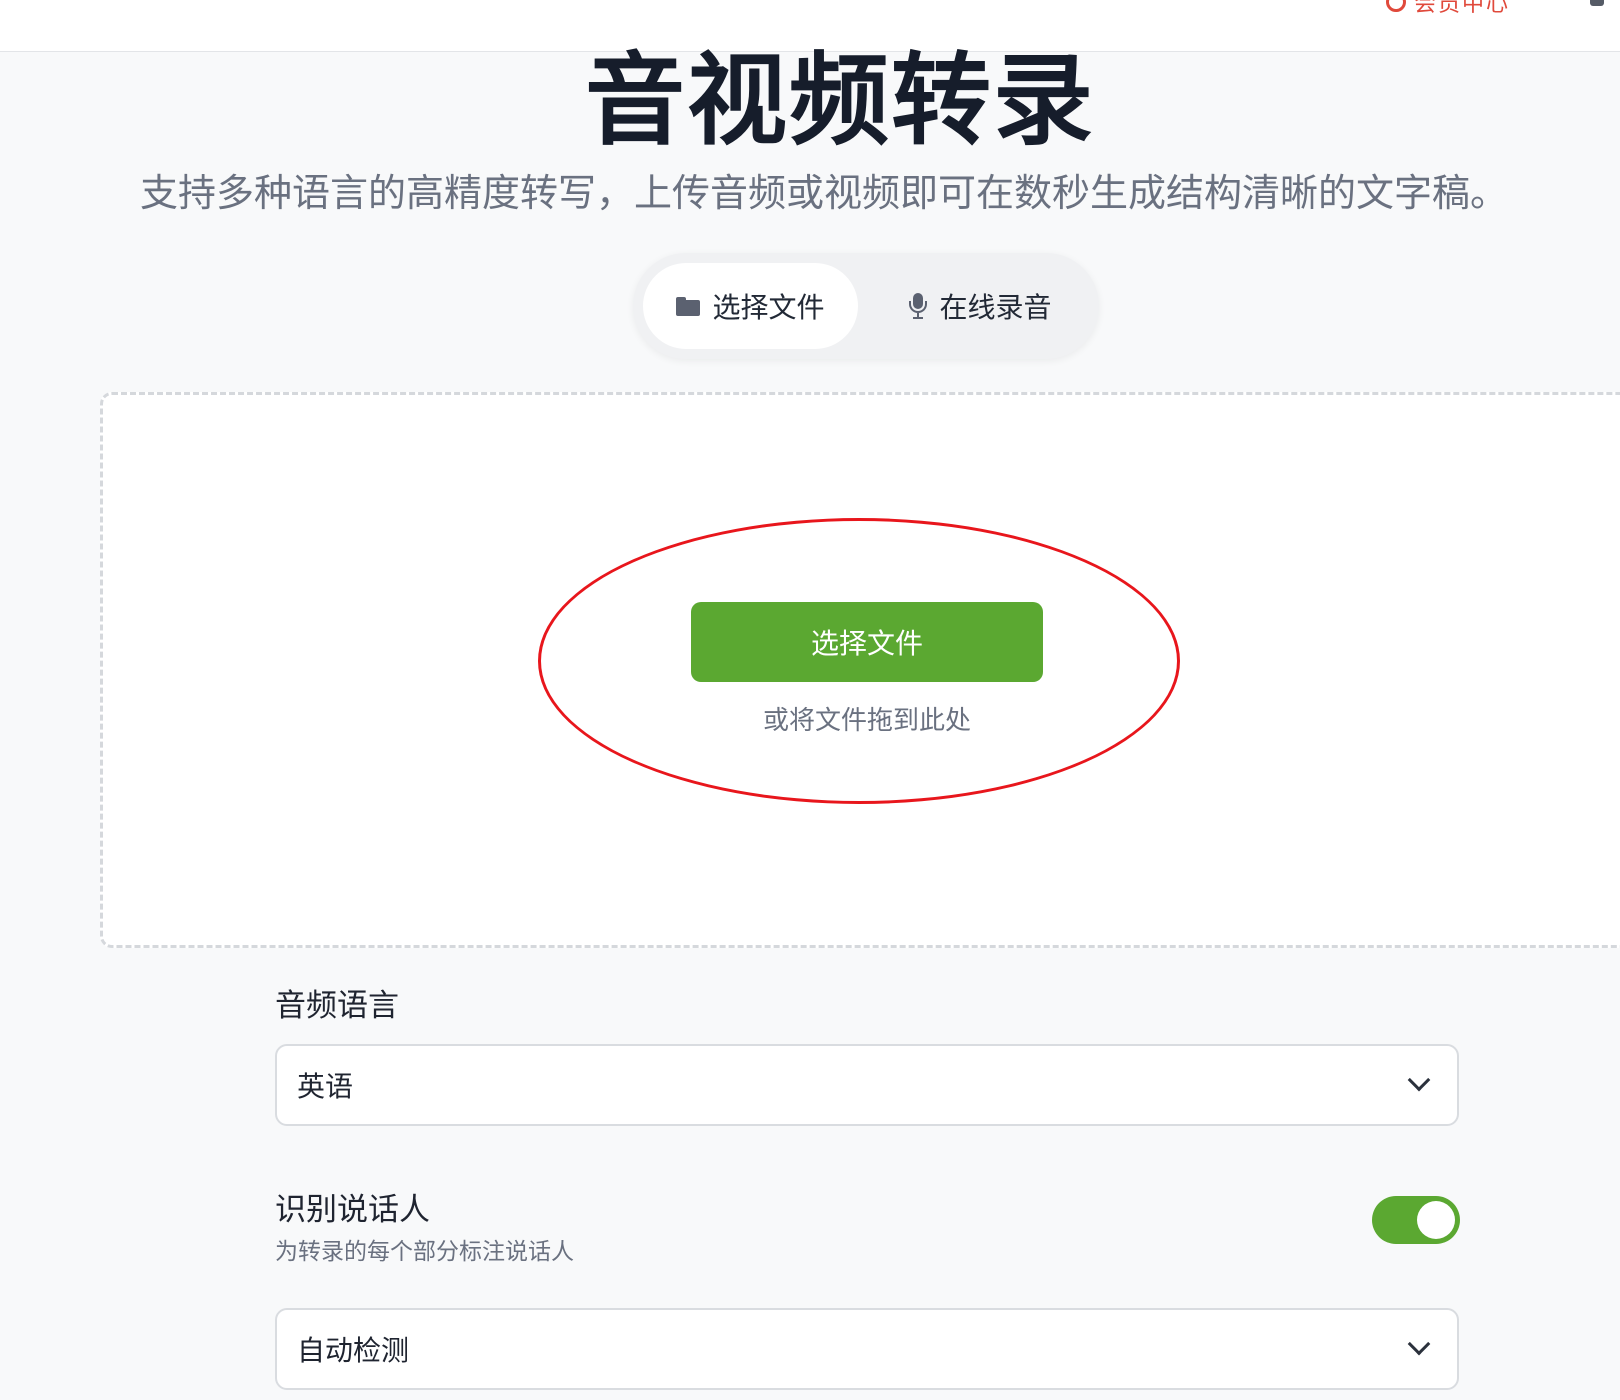 The image size is (1620, 1400). I want to click on input-mode-tabs: 选择文件 在线录音, so click(866, 306).